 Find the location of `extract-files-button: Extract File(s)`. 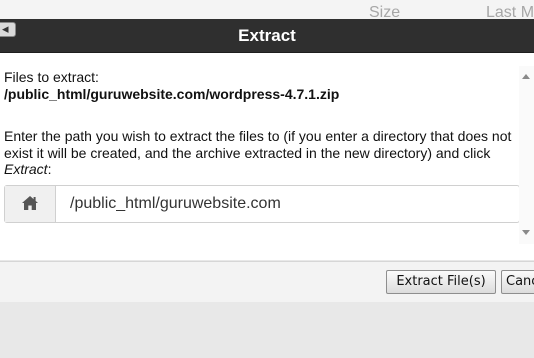

extract-files-button: Extract File(s) is located at coordinates (441, 282).